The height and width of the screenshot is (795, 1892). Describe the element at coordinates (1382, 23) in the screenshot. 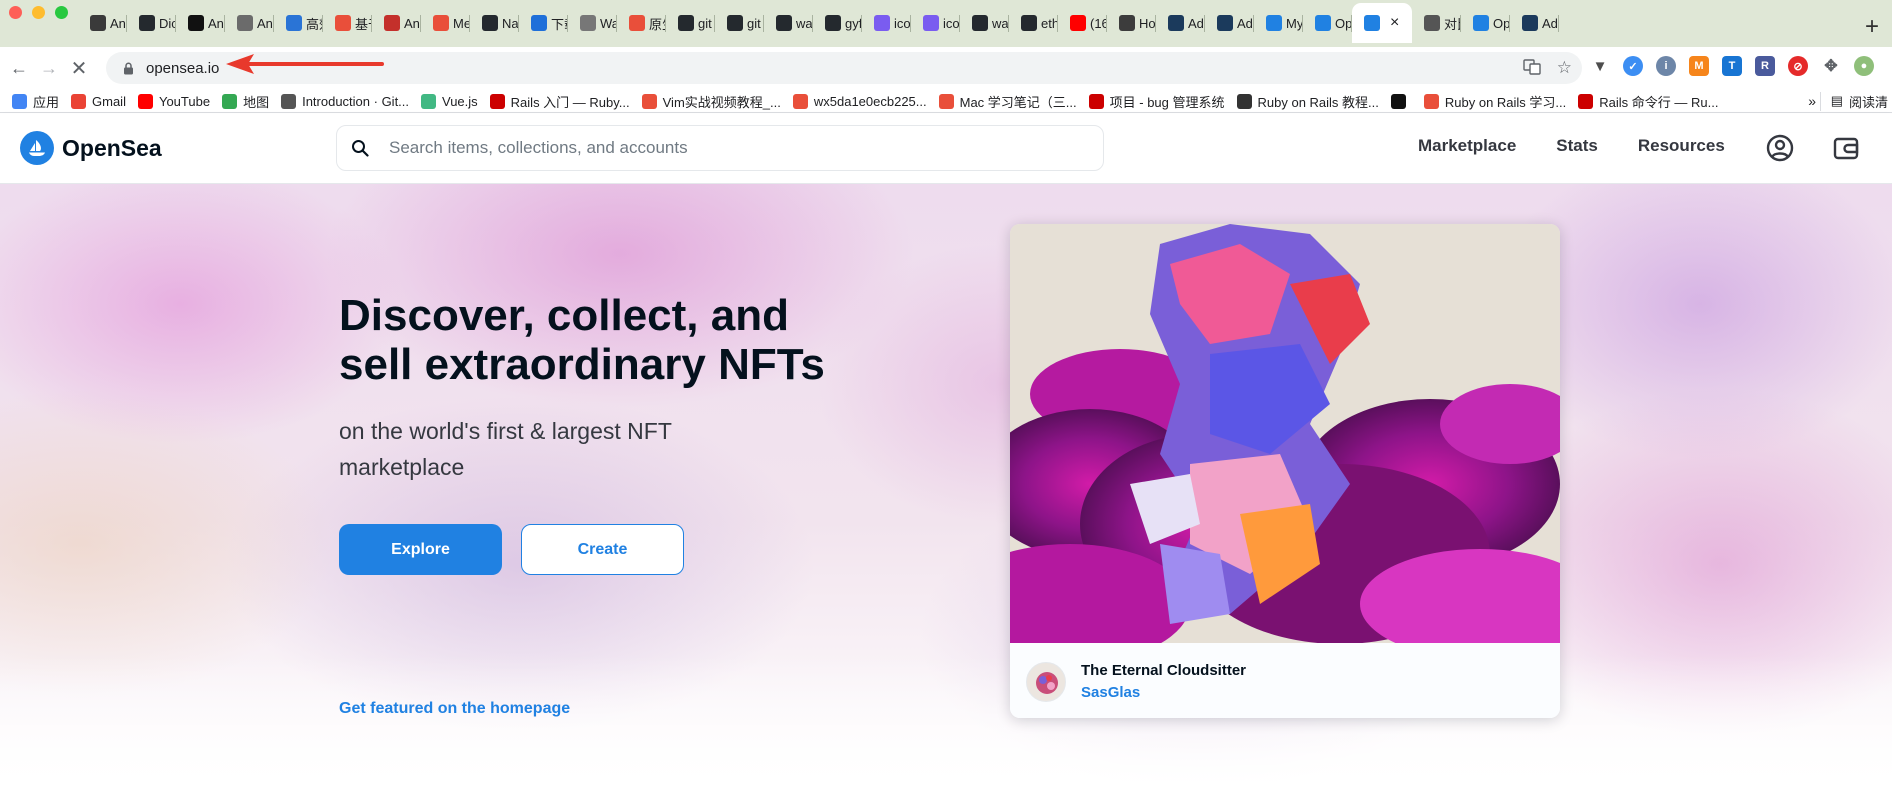

I see `tab-active: ×` at that location.